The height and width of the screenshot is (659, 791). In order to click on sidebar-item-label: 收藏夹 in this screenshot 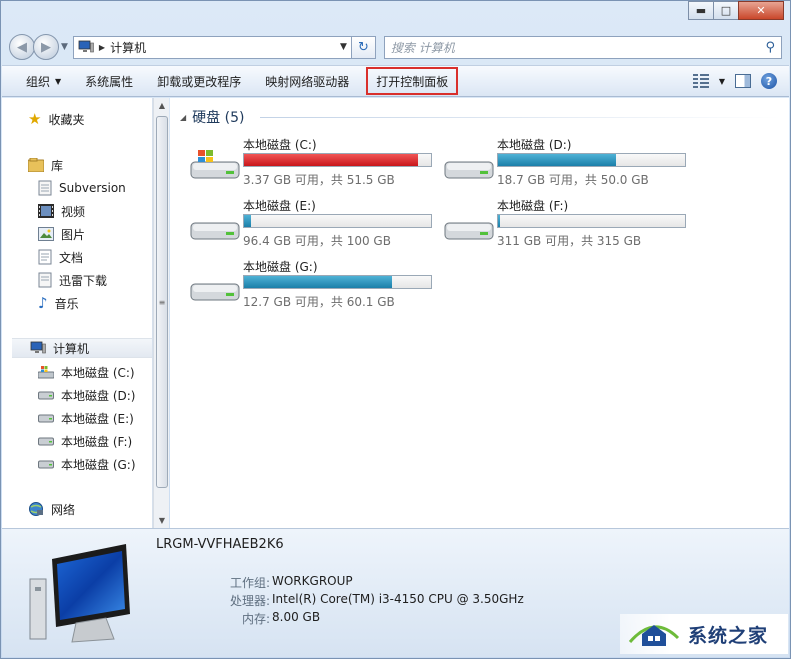, I will do `click(66, 119)`.